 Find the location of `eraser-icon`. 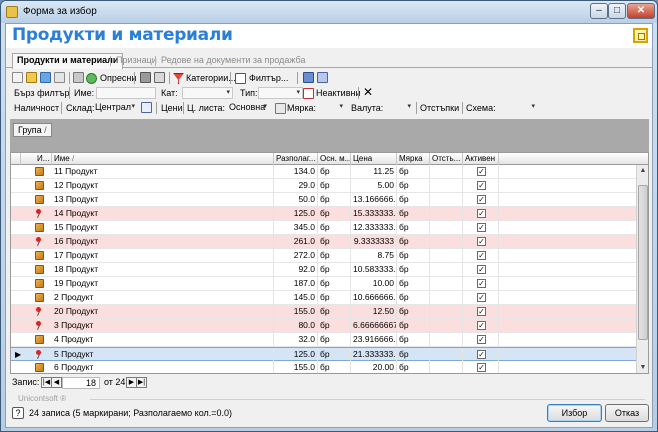

eraser-icon is located at coordinates (59, 77).